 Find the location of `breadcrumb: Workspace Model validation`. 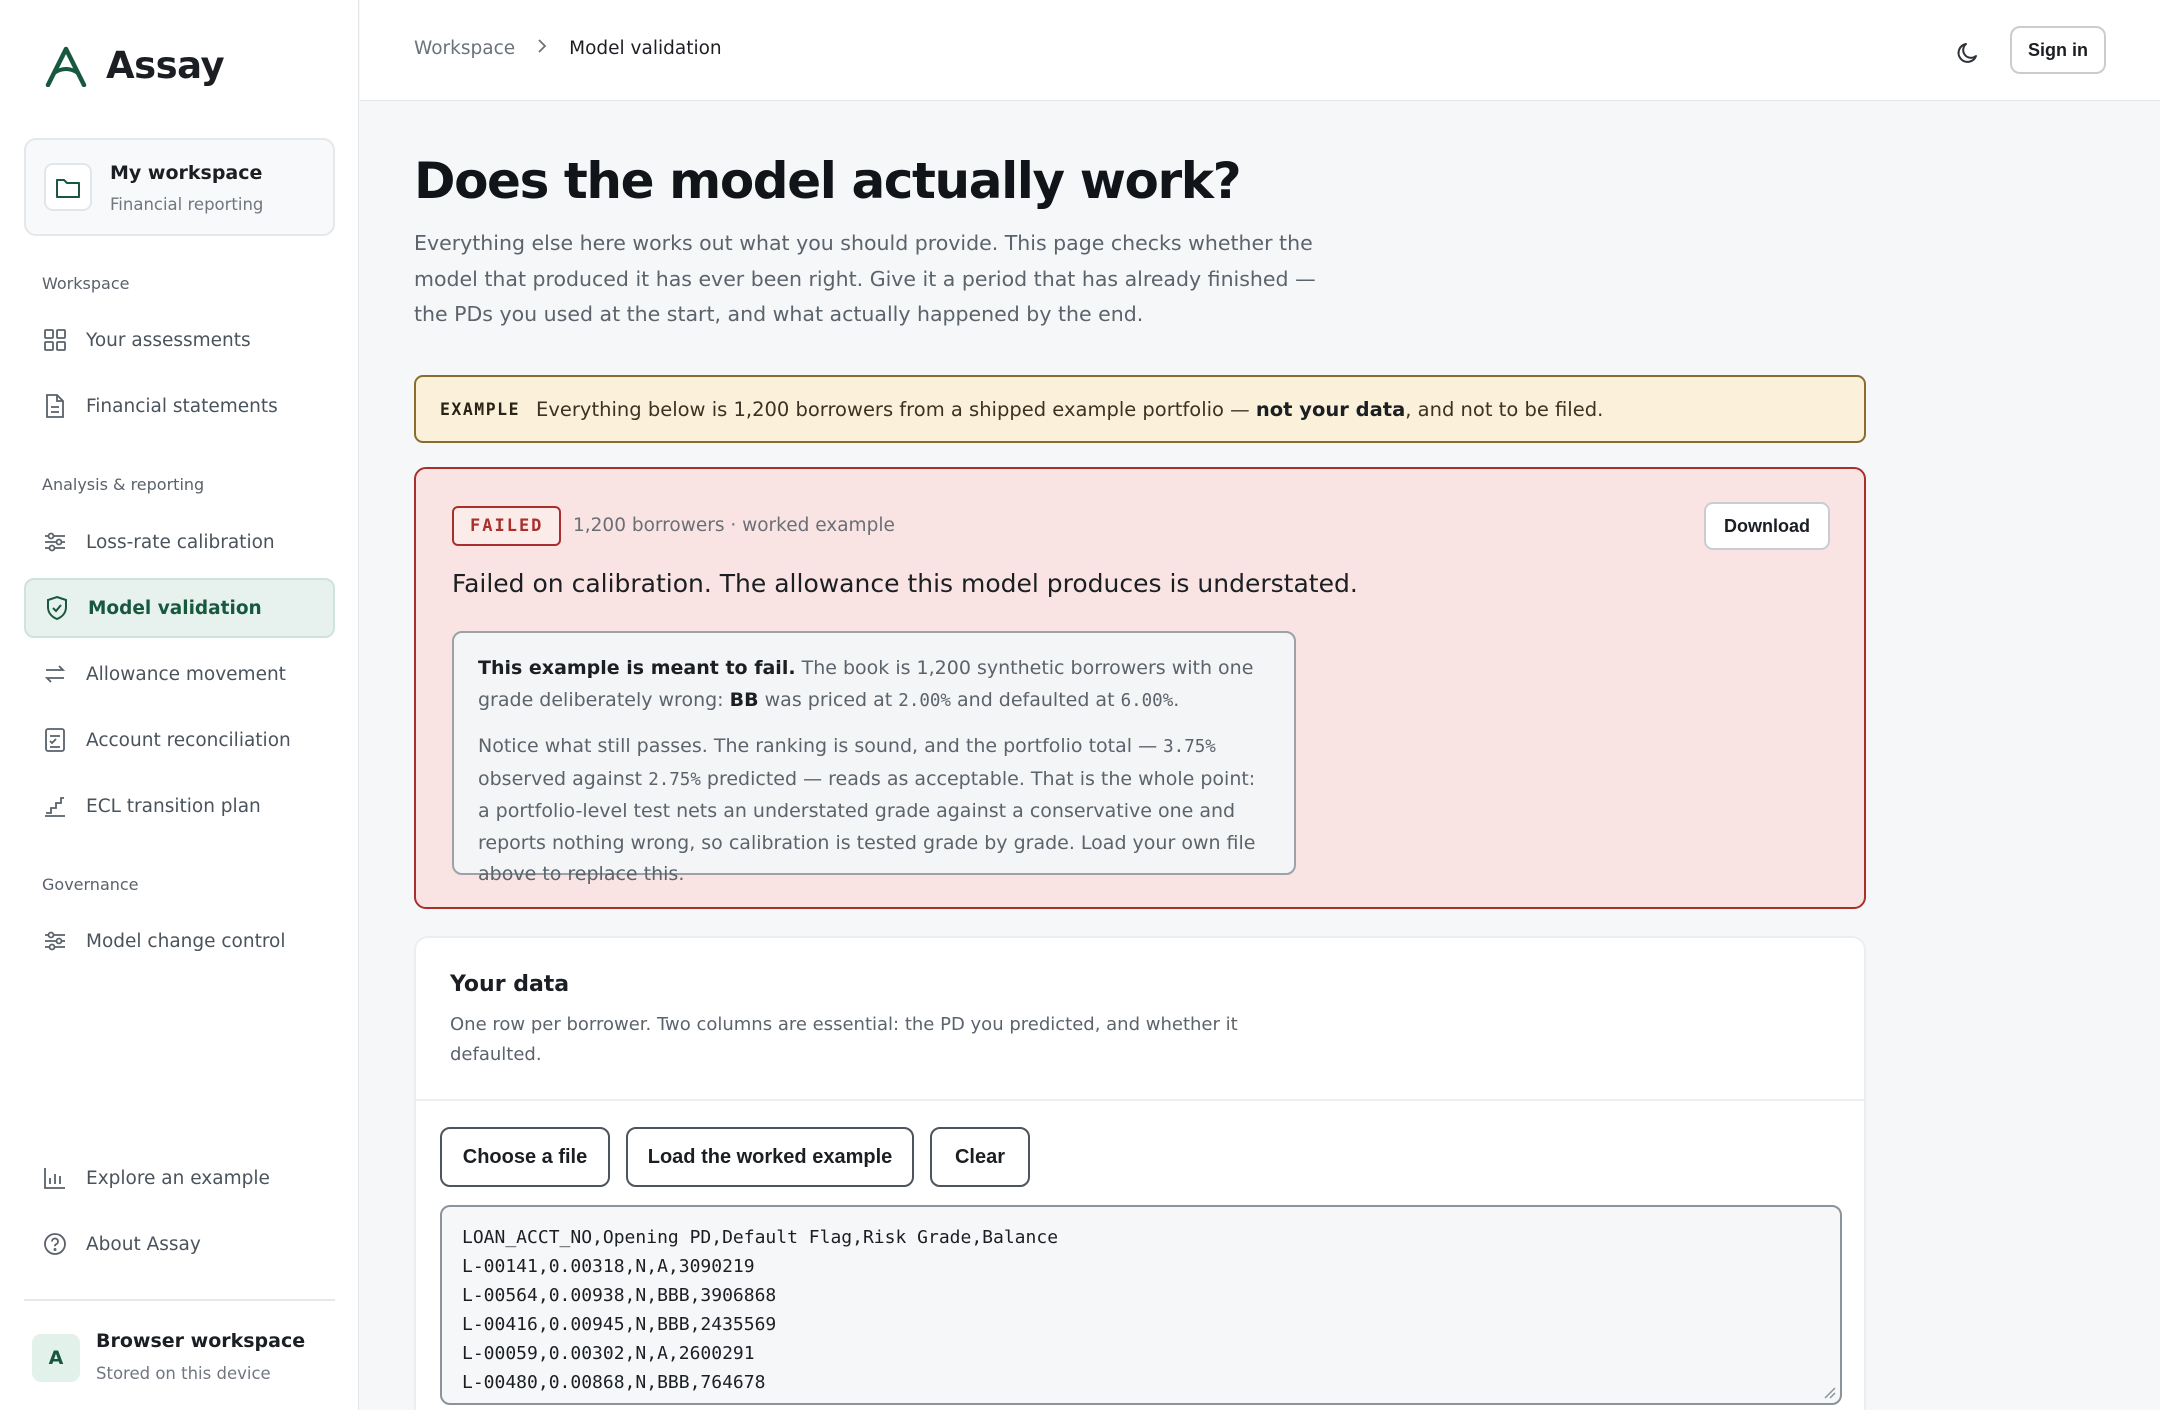

breadcrumb: Workspace Model validation is located at coordinates (568, 48).